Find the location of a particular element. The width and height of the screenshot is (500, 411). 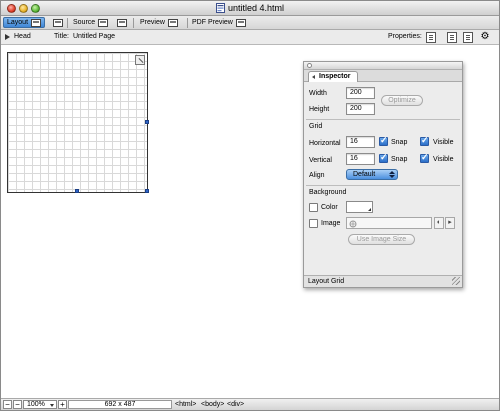

meta-properties-icon is located at coordinates (452, 37).